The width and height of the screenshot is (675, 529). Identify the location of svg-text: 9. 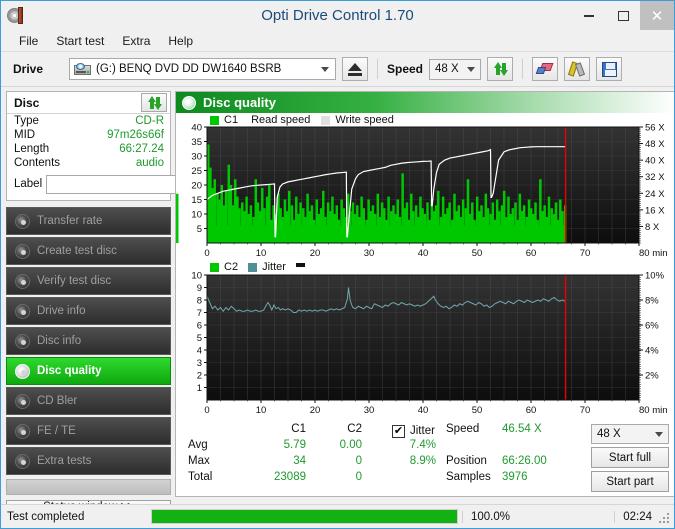
(199, 288).